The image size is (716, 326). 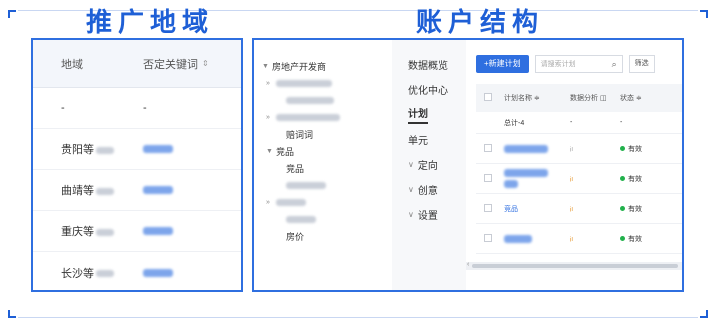 I want to click on table-row: 贵阳等, so click(x=137, y=149).